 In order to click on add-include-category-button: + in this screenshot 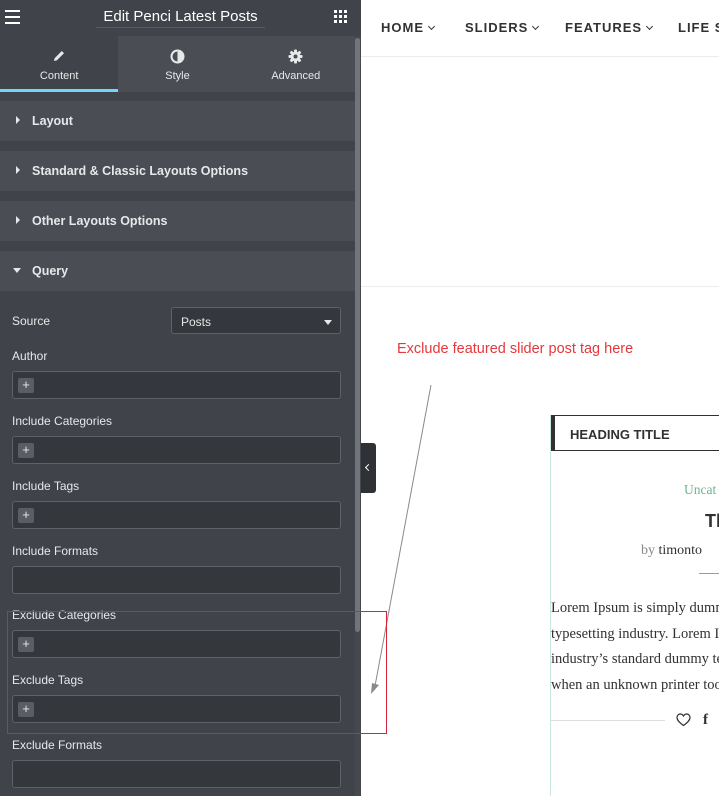, I will do `click(26, 450)`.